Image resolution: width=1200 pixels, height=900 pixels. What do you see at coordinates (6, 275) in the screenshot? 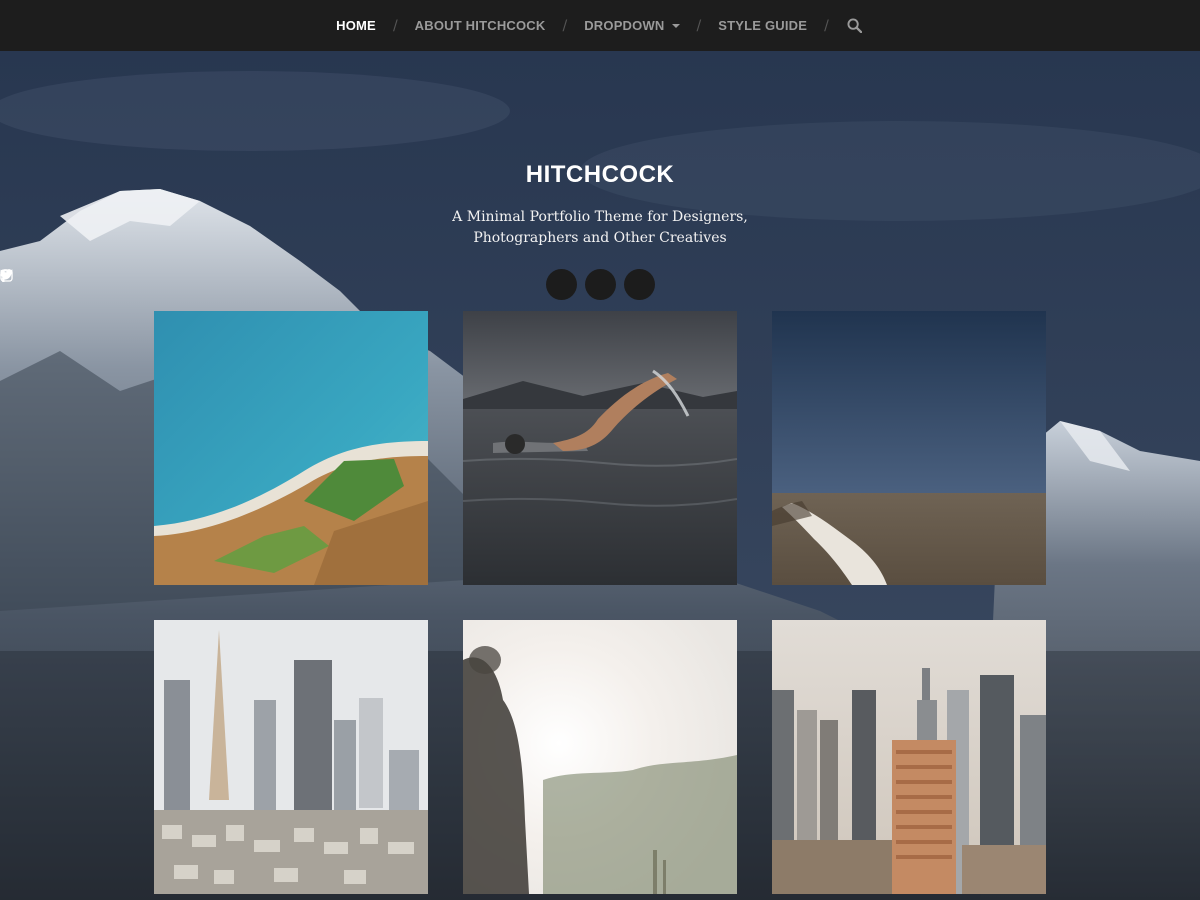
I see `instagram-icon` at bounding box center [6, 275].